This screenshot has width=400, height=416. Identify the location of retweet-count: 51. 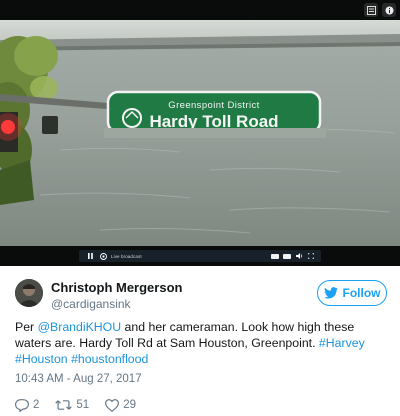
(83, 405).